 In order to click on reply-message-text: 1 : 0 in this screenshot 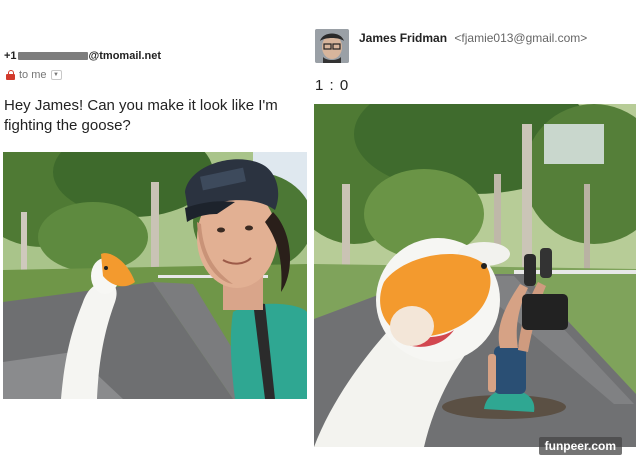, I will do `click(332, 85)`.